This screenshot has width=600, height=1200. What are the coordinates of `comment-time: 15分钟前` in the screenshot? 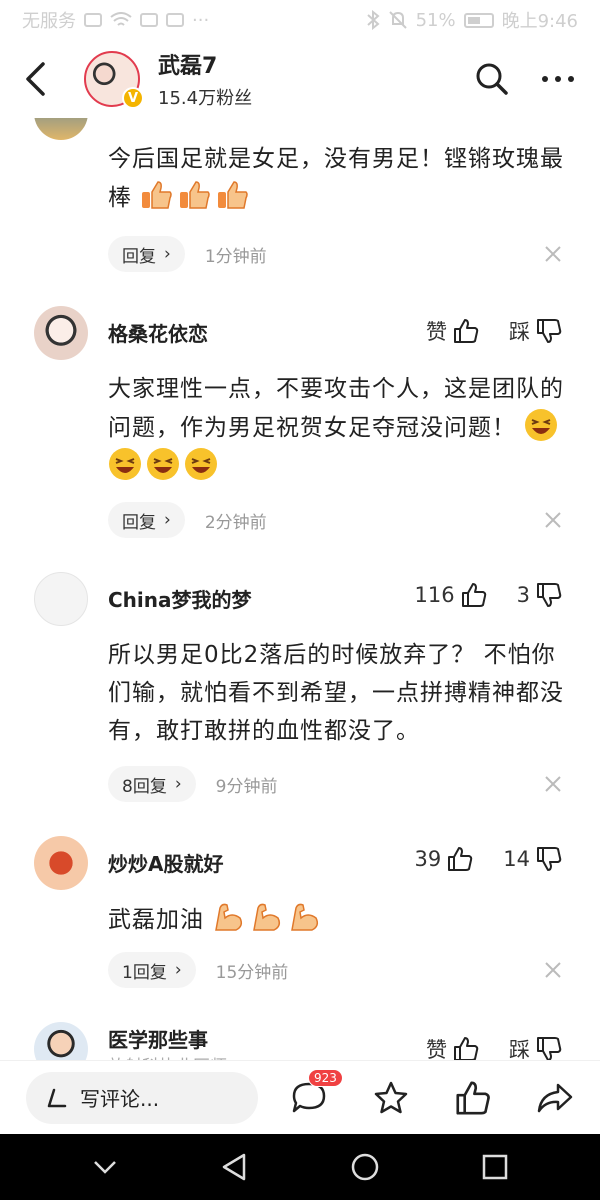 It's located at (252, 972).